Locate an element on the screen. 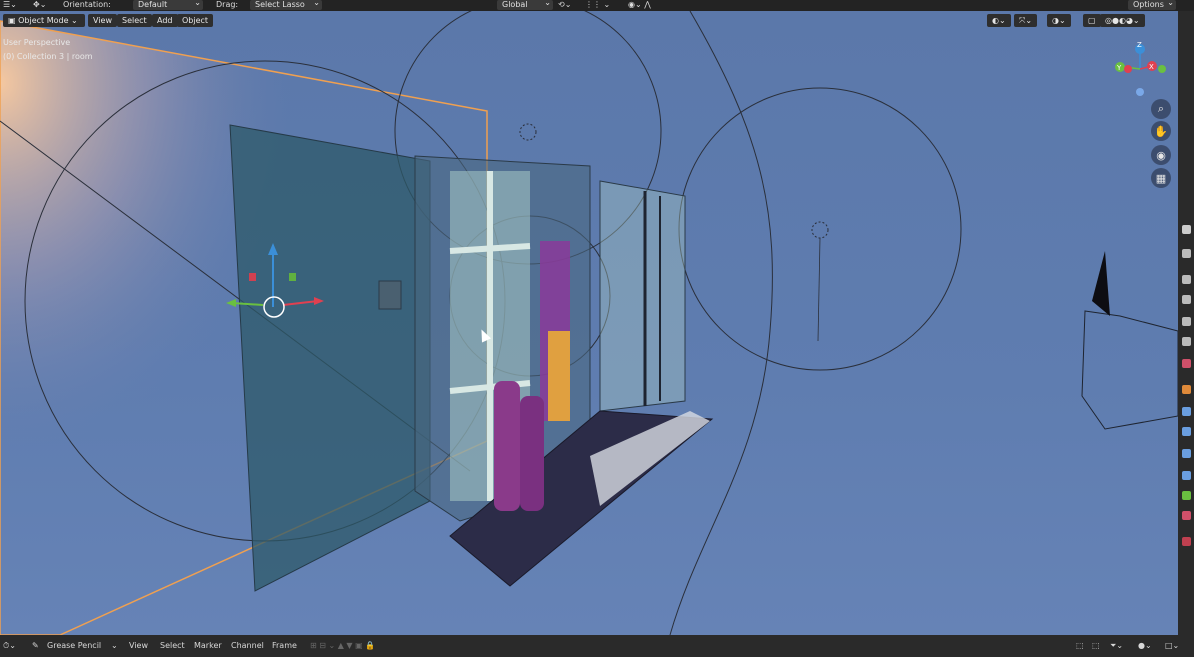 Image resolution: width=1194 pixels, height=657 pixels. editor-mode-label: Grease Pencil is located at coordinates (74, 646).